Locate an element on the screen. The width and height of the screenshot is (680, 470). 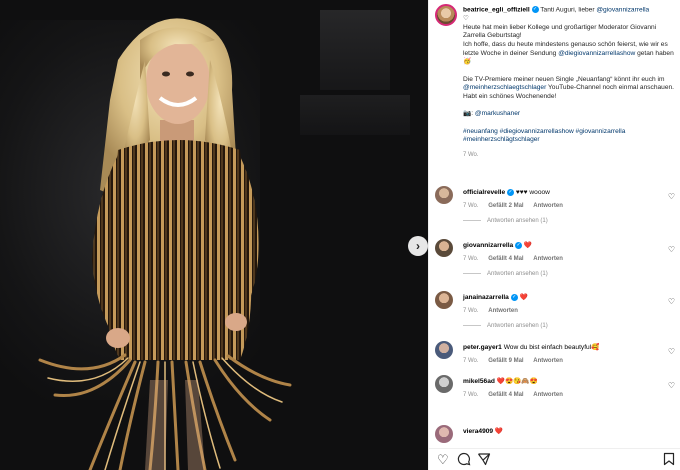
mention-link: @meinherzschlaegtschlager is located at coordinates (504, 87).